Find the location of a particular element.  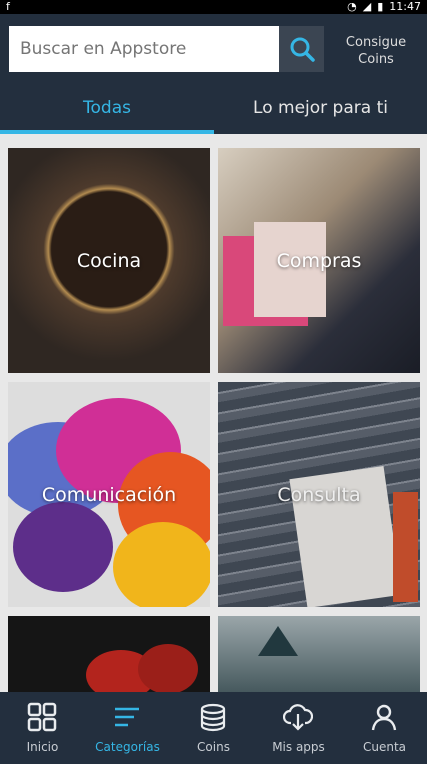

category-label: Compras is located at coordinates (319, 260).